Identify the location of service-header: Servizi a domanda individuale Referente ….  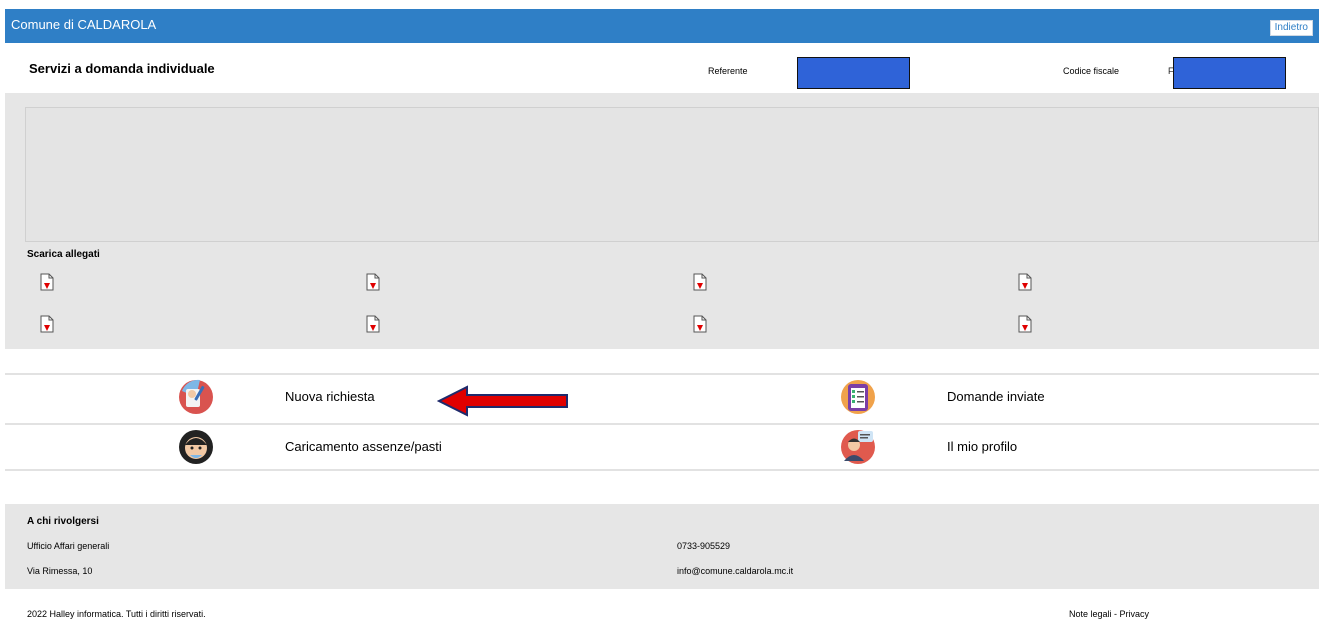
(662, 68).